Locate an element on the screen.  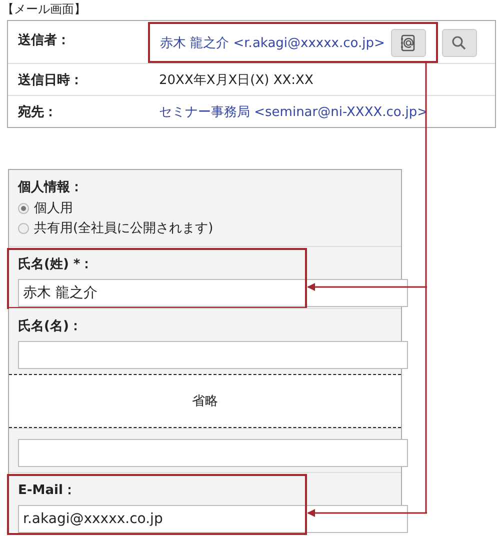
input-field: r.akagi@xxxxx.co.jp is located at coordinates (213, 519).